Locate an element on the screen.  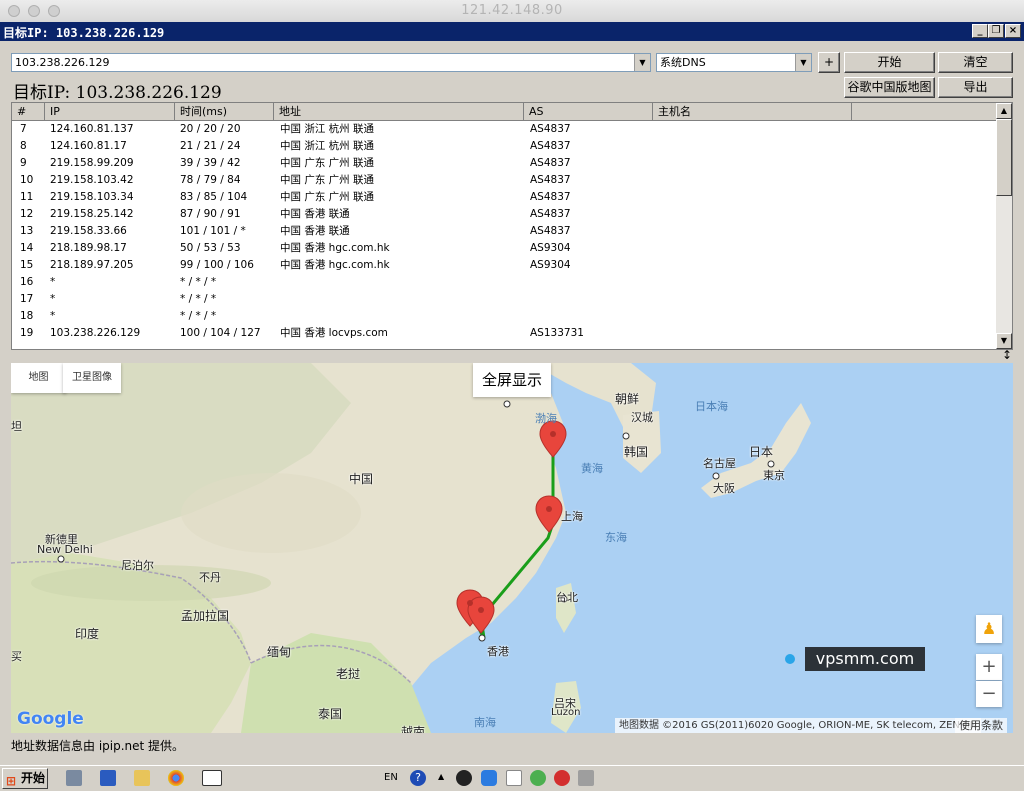
cell-ip: * is located at coordinates (53, 282).